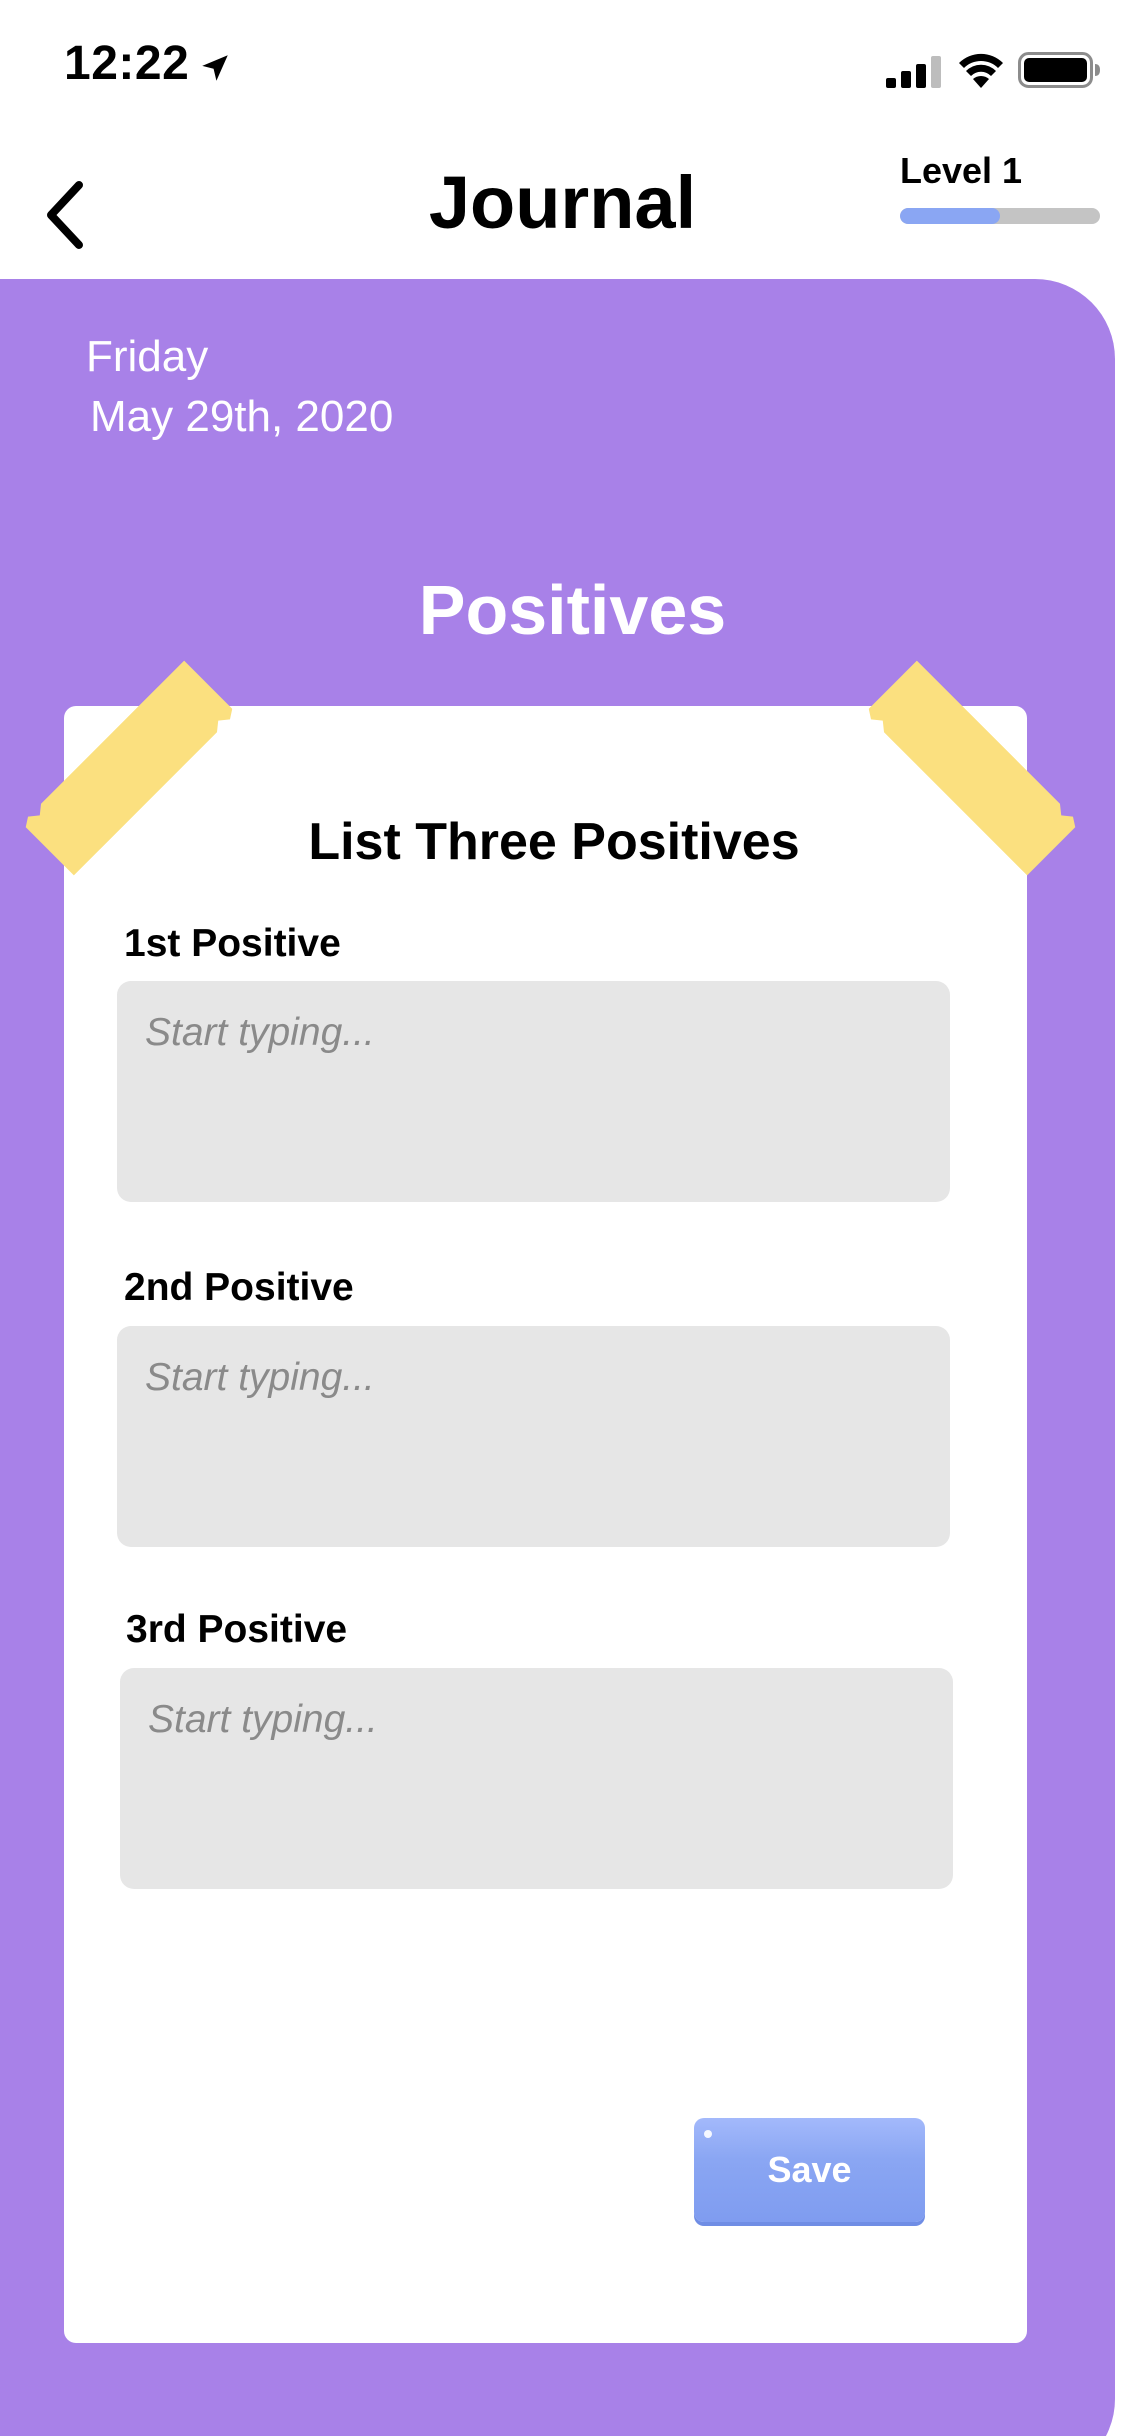  I want to click on positive-3-input, so click(536, 1778).